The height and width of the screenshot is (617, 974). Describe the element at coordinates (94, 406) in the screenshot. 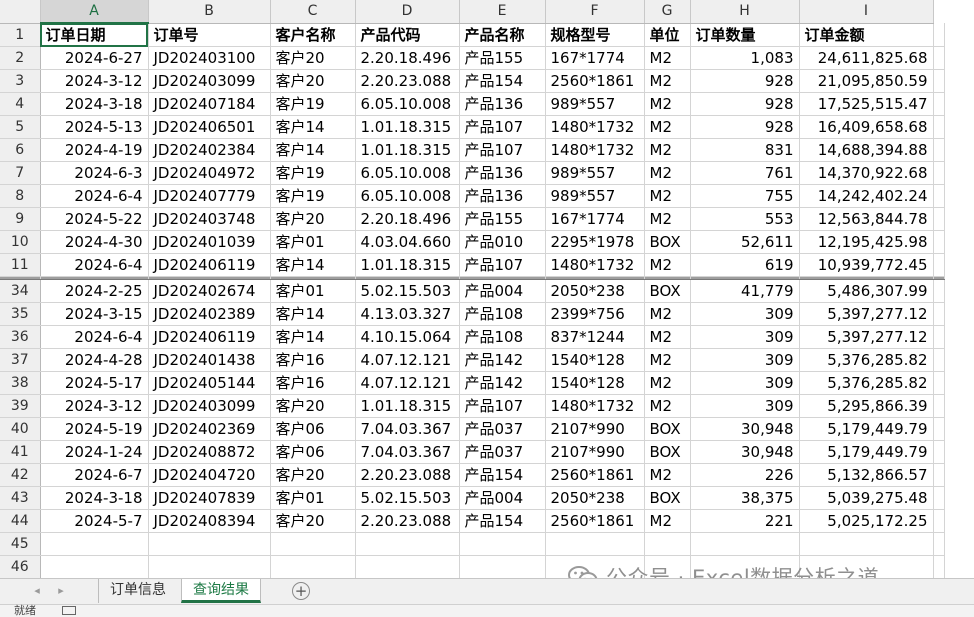

I see `table-cell: 2024-3-12` at that location.